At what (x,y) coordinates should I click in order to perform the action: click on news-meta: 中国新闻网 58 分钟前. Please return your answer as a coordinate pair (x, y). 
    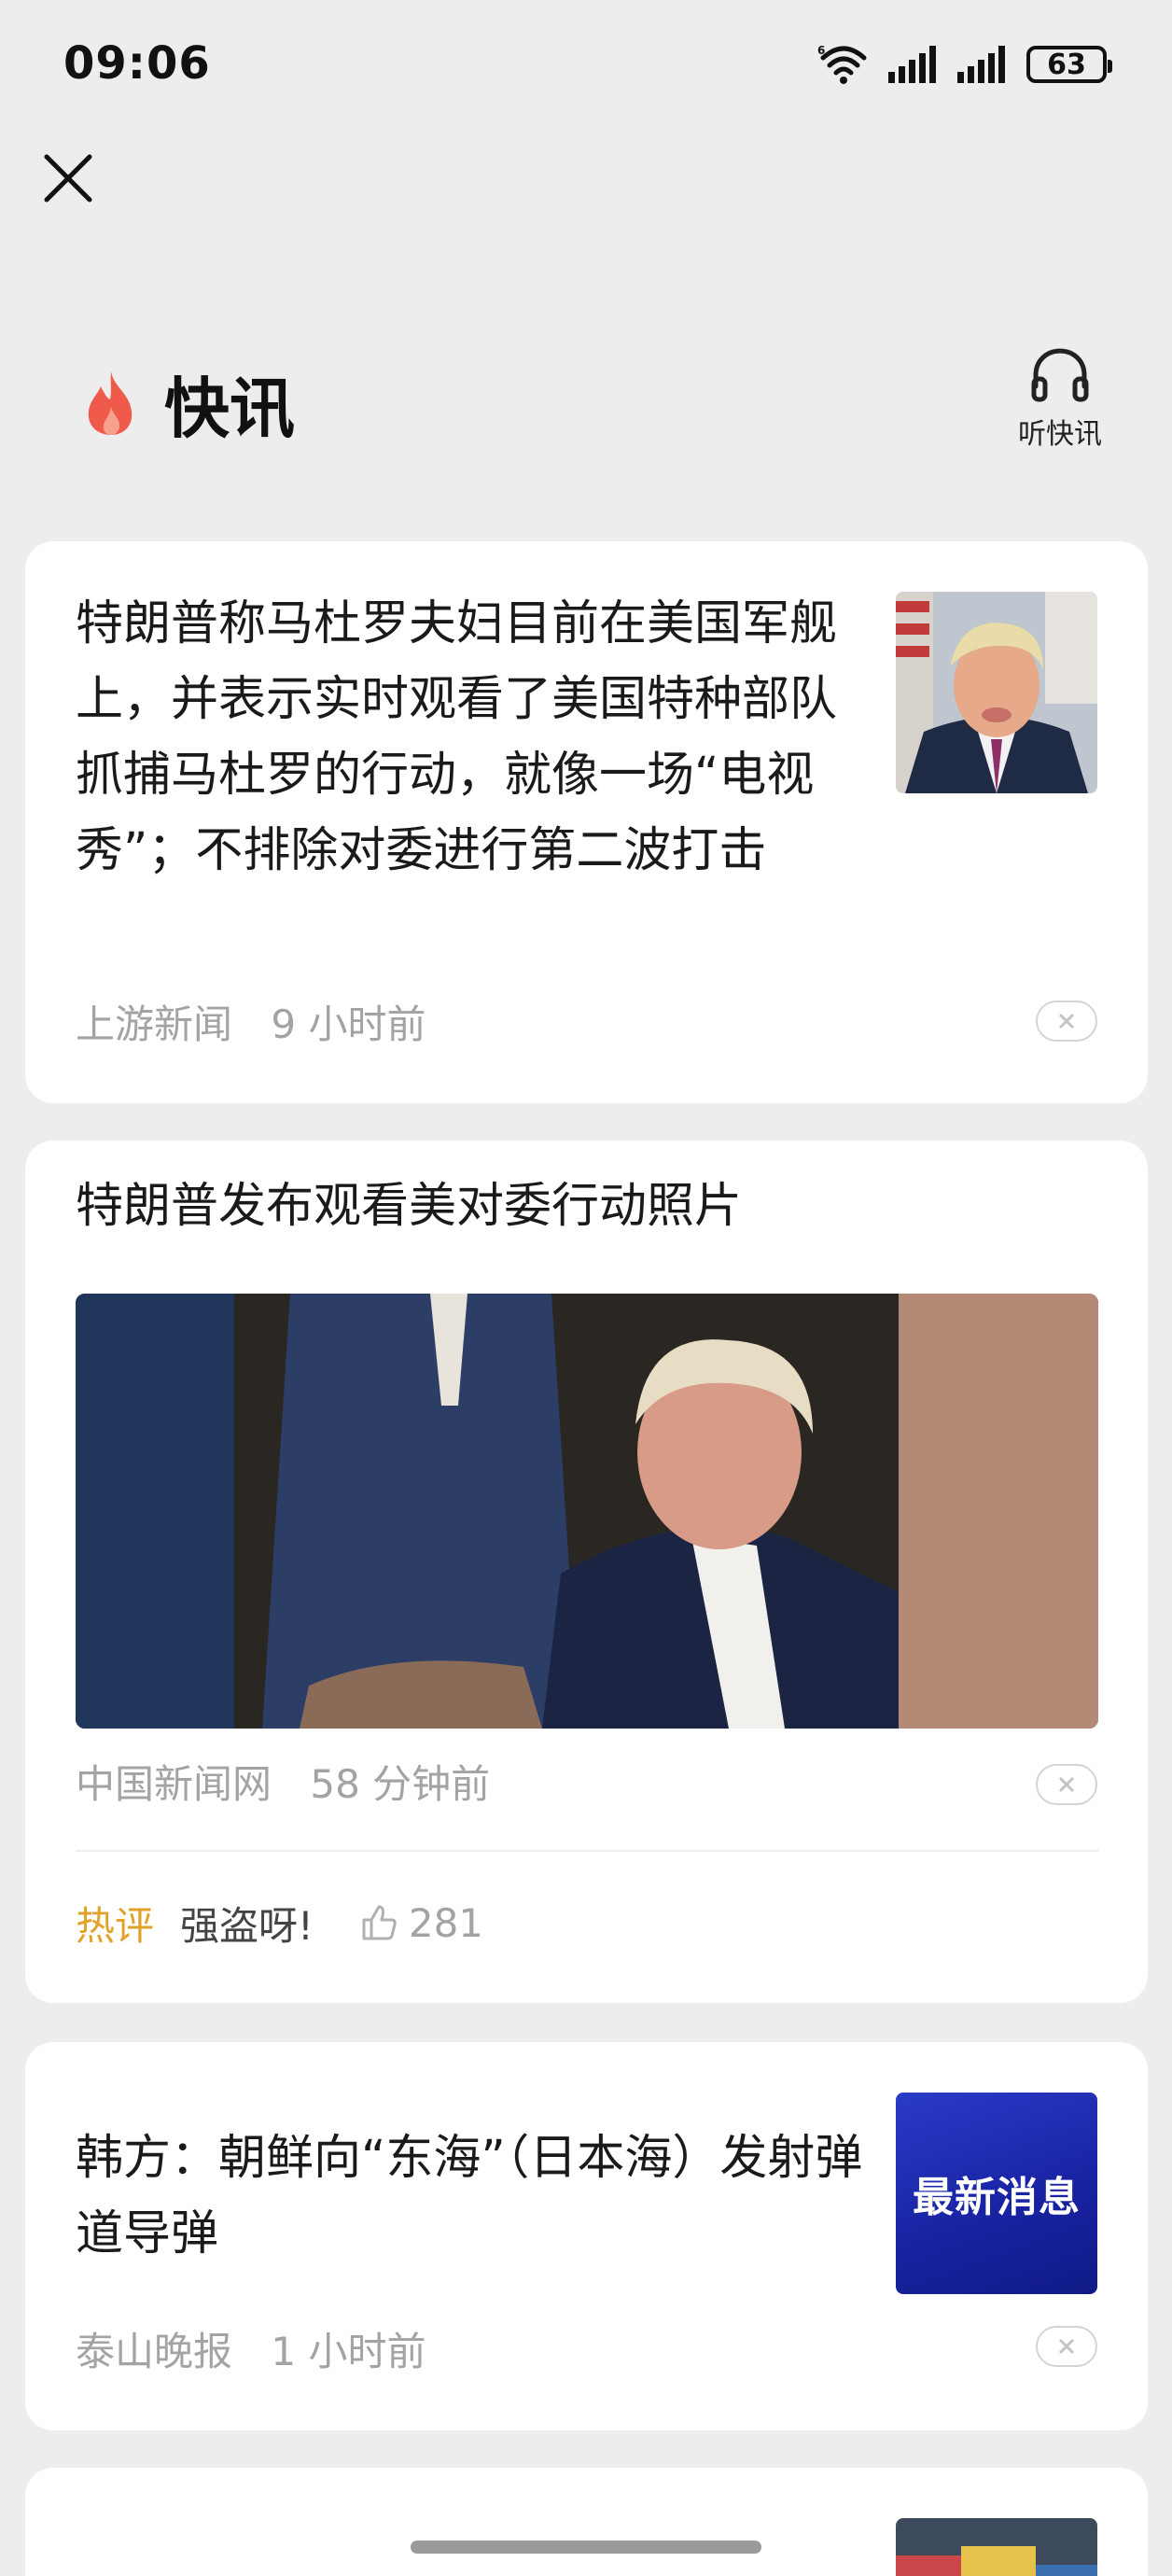
    Looking at the image, I should click on (296, 1781).